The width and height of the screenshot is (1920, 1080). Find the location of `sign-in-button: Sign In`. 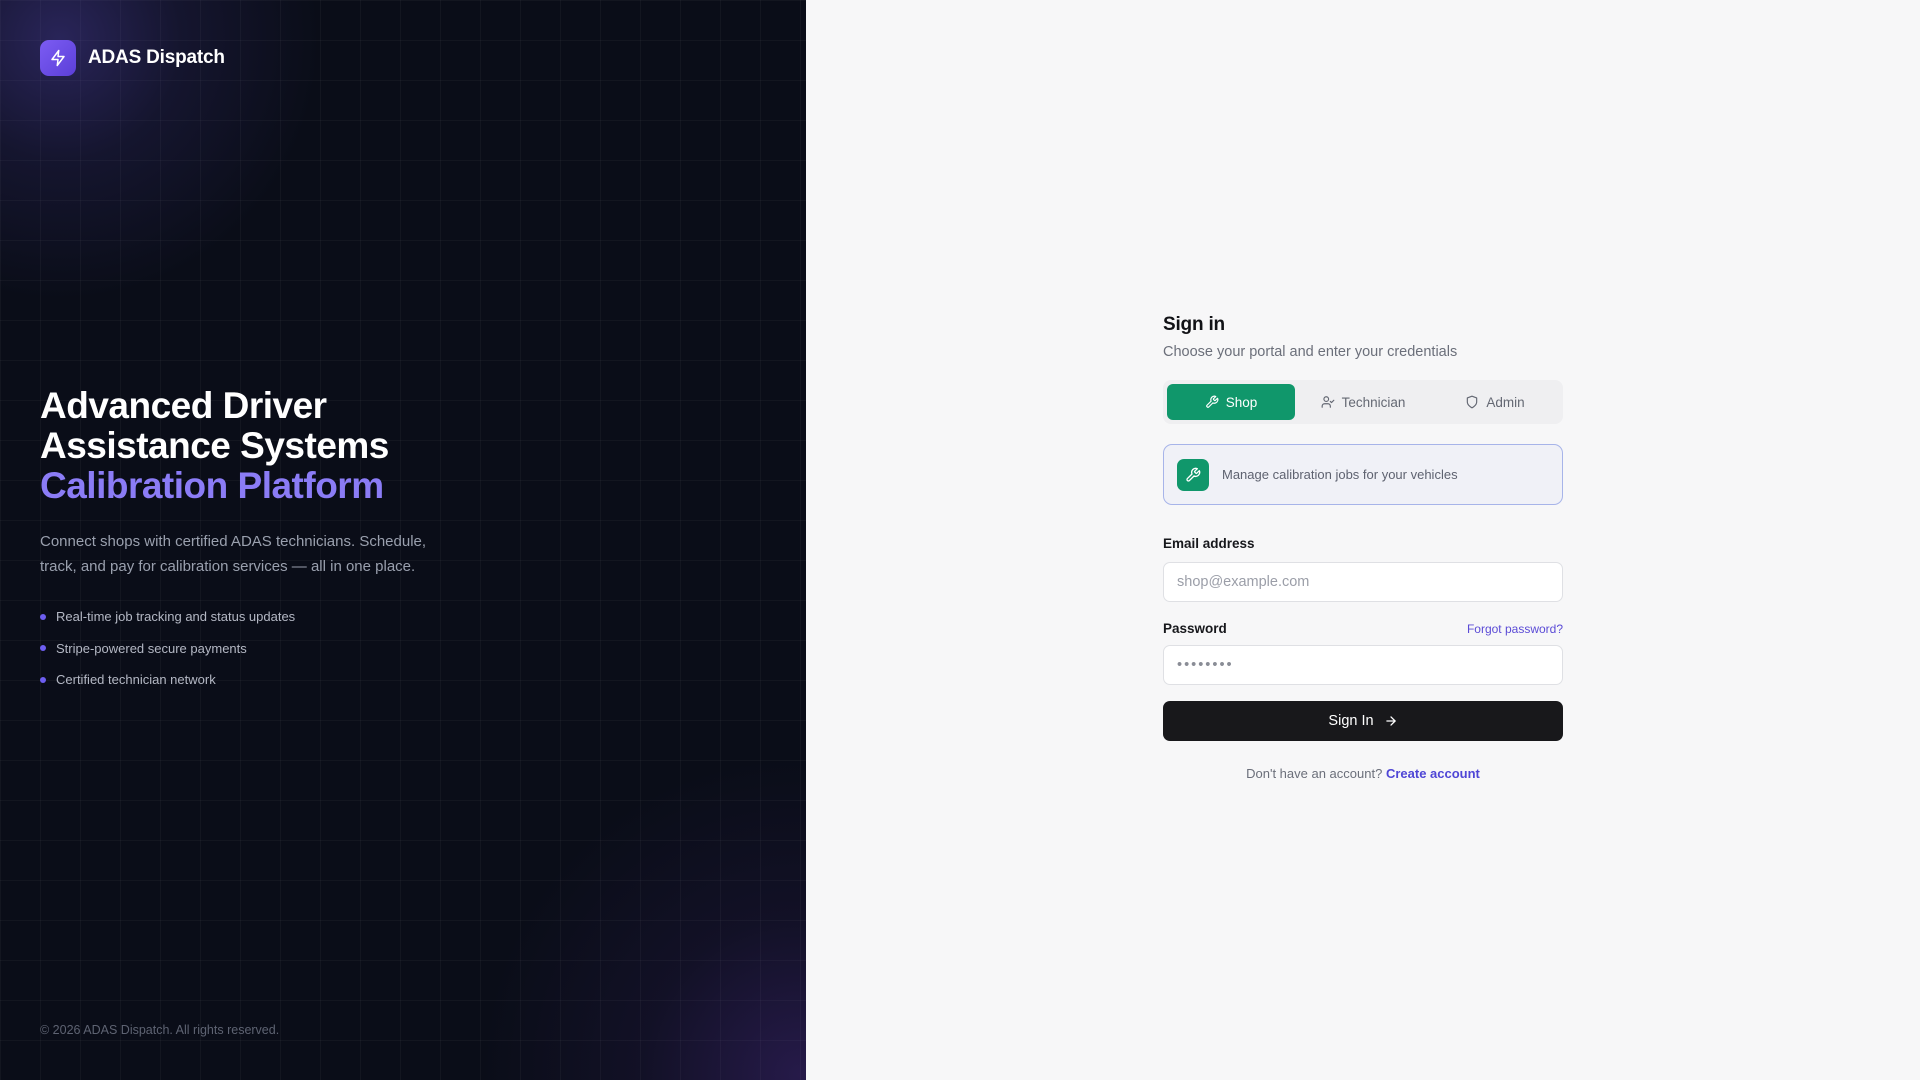

sign-in-button: Sign In is located at coordinates (1363, 721).